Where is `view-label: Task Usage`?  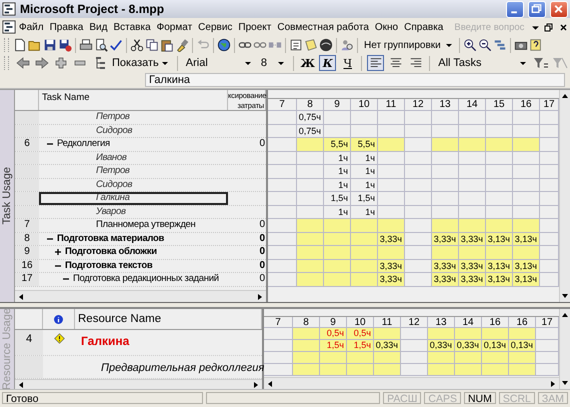 view-label: Task Usage is located at coordinates (7, 196).